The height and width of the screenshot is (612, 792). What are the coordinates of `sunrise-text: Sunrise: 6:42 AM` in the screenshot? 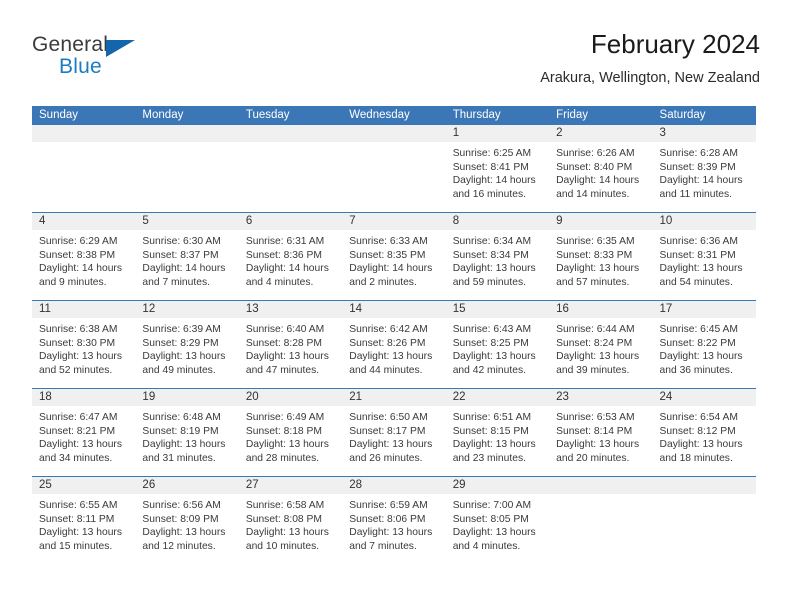 It's located at (388, 329).